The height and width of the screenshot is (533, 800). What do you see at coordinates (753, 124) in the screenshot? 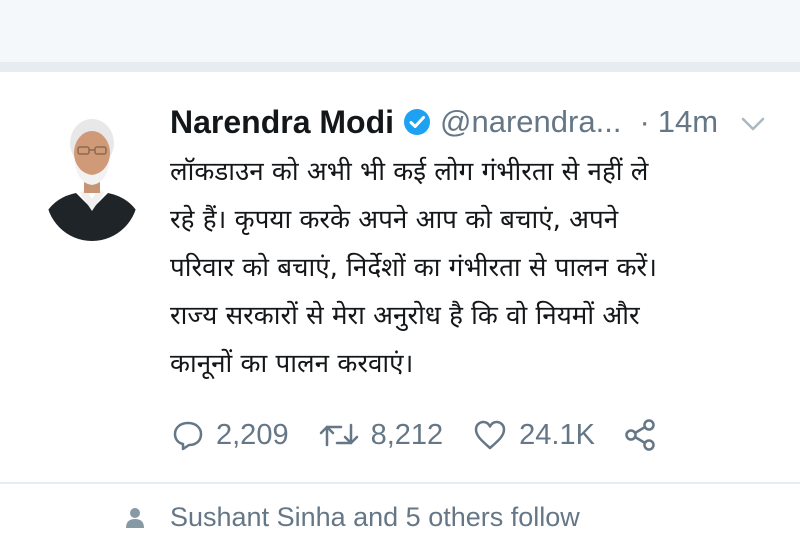
I see `chevron-down-icon` at bounding box center [753, 124].